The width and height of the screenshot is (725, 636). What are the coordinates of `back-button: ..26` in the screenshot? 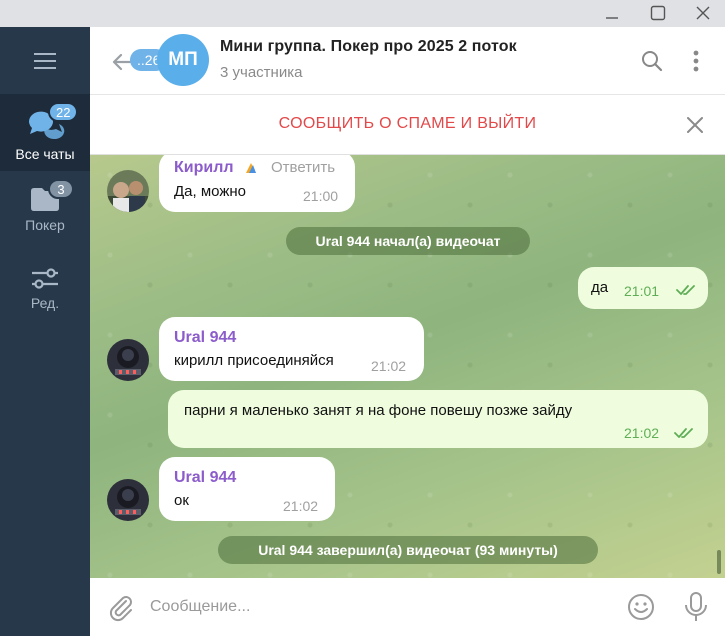 It's located at (136, 61).